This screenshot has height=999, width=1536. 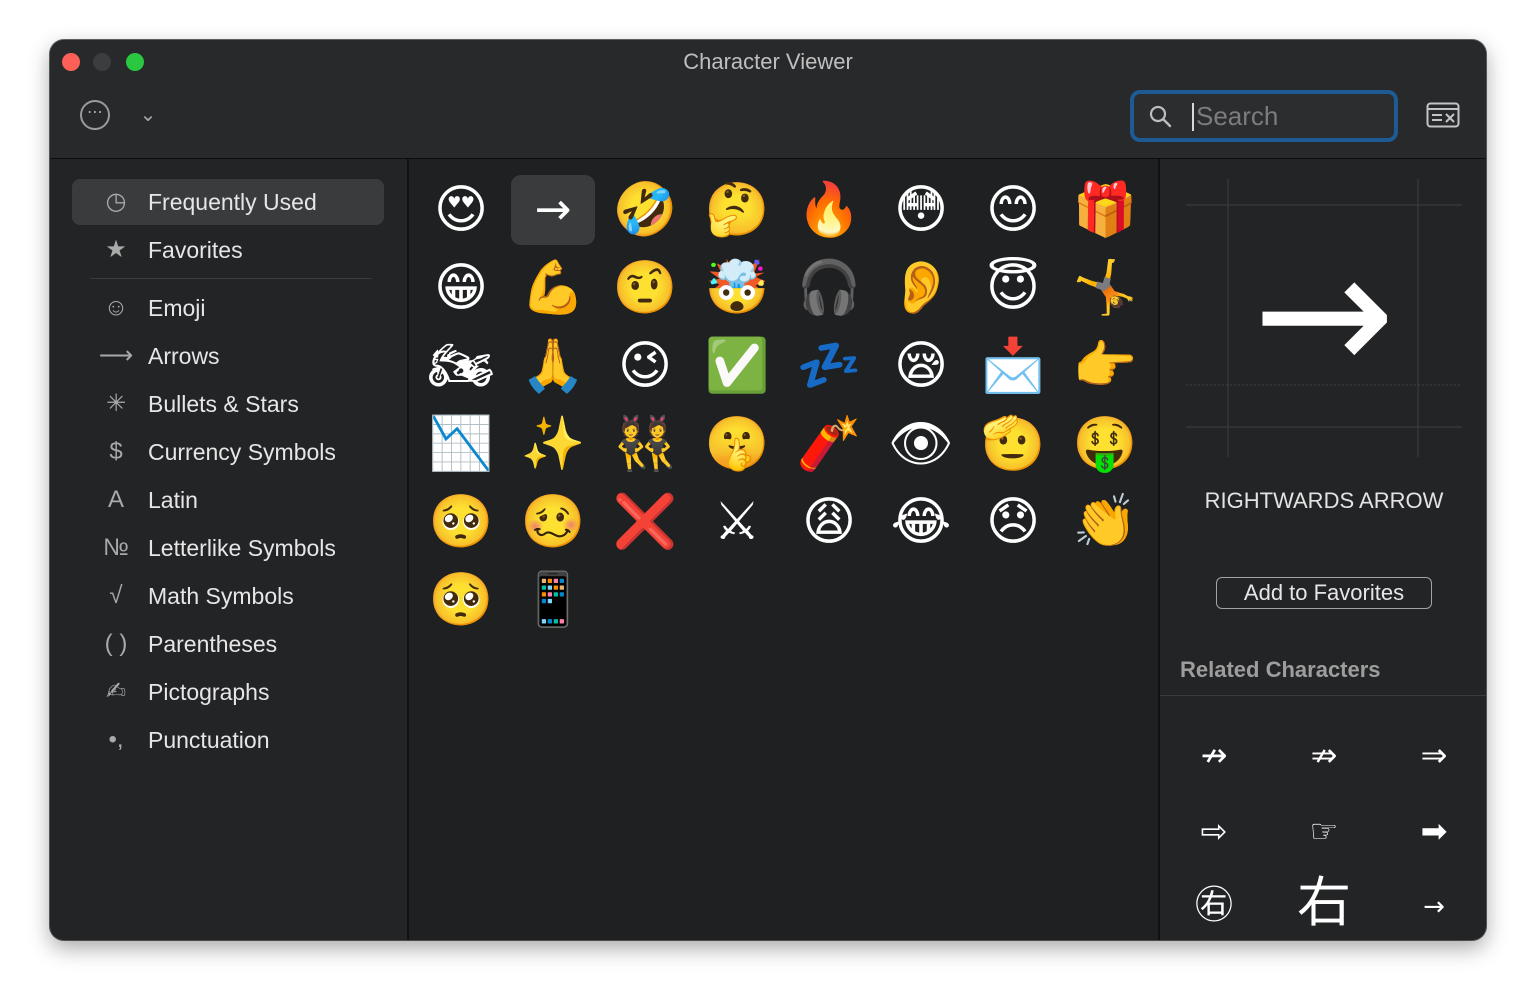 I want to click on character-cell: 🧨, so click(x=829, y=444).